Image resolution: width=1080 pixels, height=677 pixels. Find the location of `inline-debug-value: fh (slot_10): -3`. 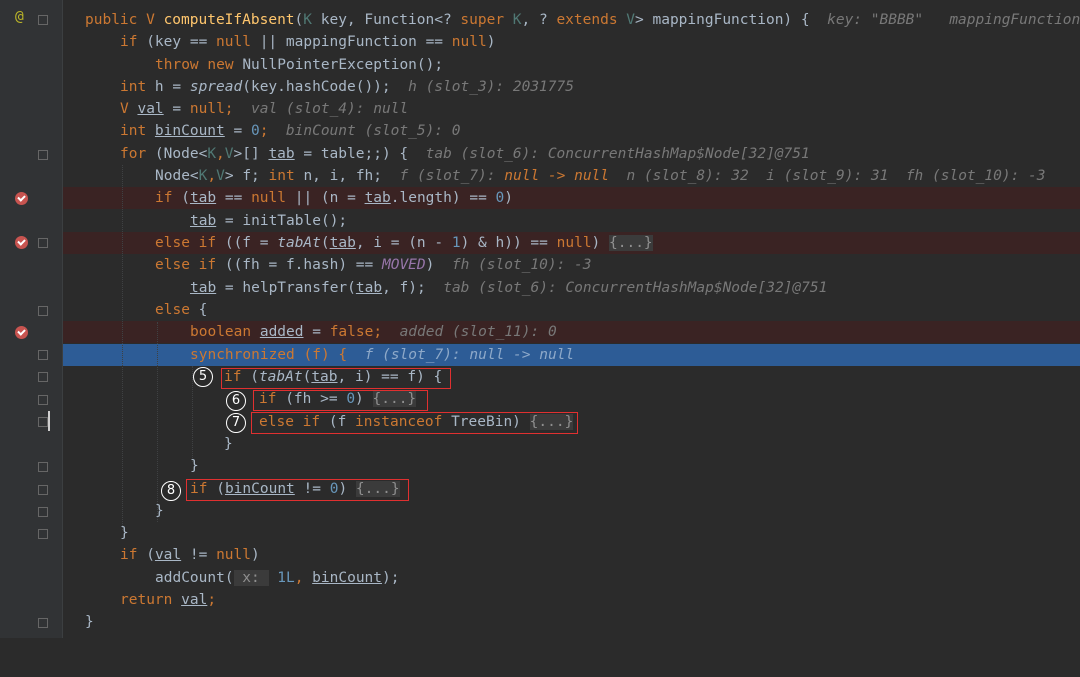

inline-debug-value: fh (slot_10): -3 is located at coordinates (521, 265).